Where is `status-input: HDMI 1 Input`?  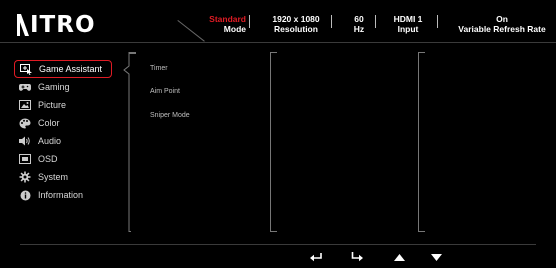
status-input: HDMI 1 Input is located at coordinates (408, 24).